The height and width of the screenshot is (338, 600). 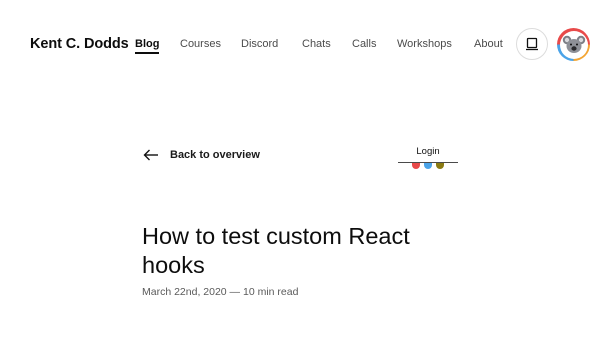 I want to click on laptop-icon, so click(x=532, y=44).